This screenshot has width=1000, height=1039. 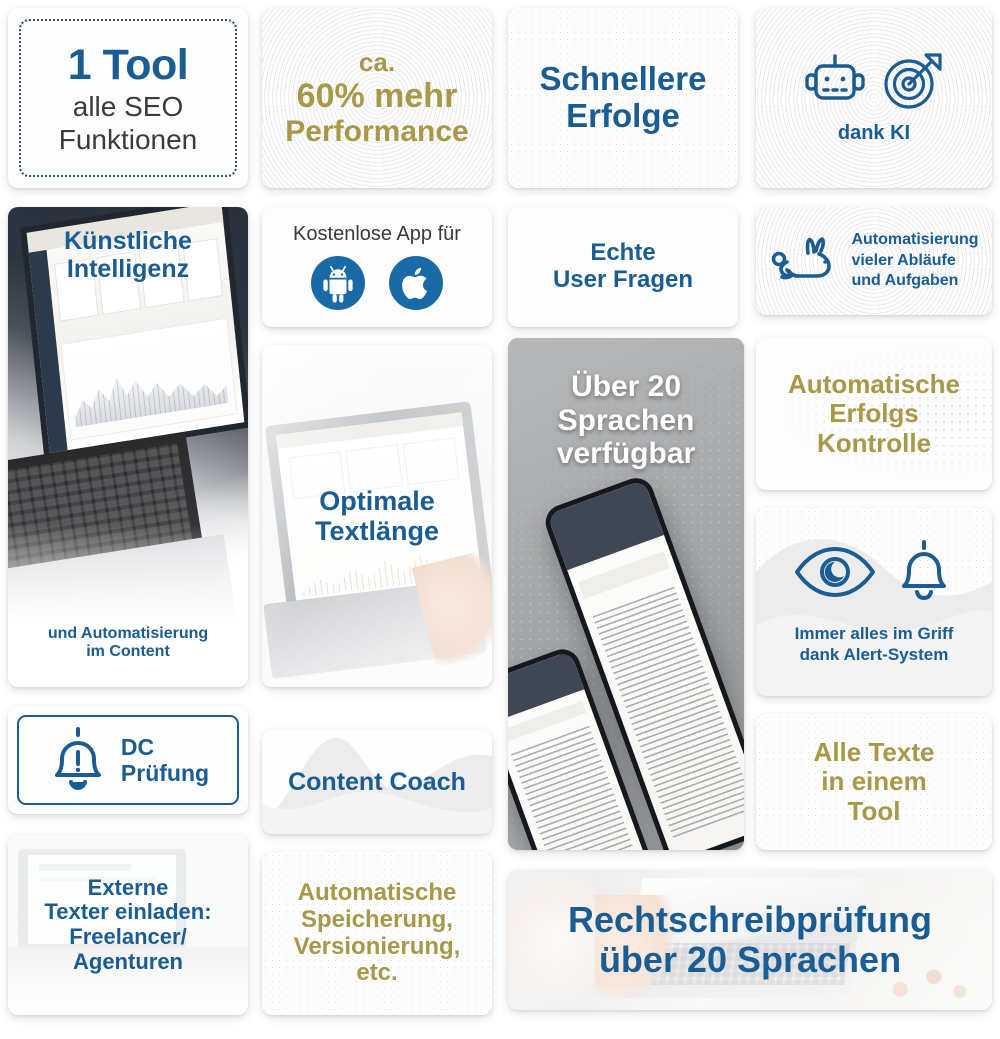 I want to click on spellcheck-line1: Rechtschreibprüfung, so click(x=750, y=919).